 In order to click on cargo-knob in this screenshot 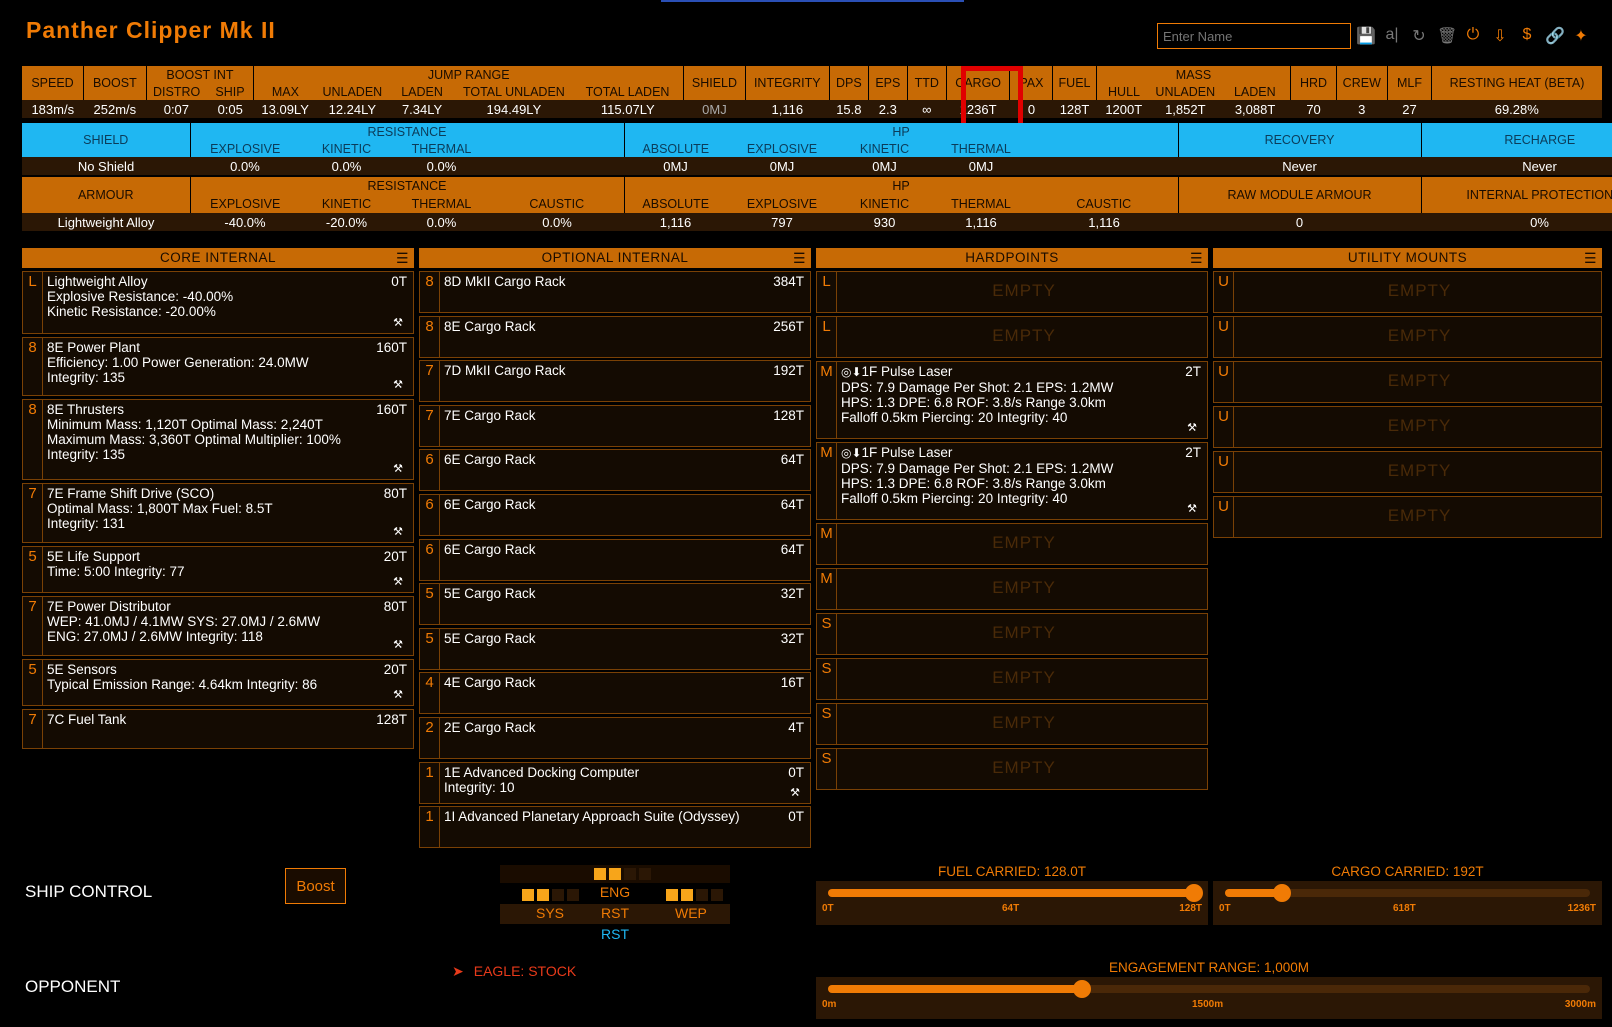, I will do `click(1281, 893)`.